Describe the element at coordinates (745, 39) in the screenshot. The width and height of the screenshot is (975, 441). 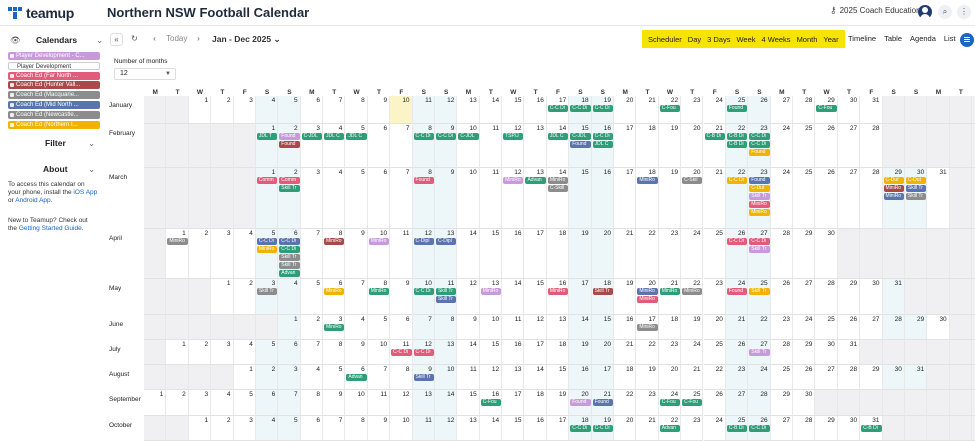
I see `view-week: Week` at that location.